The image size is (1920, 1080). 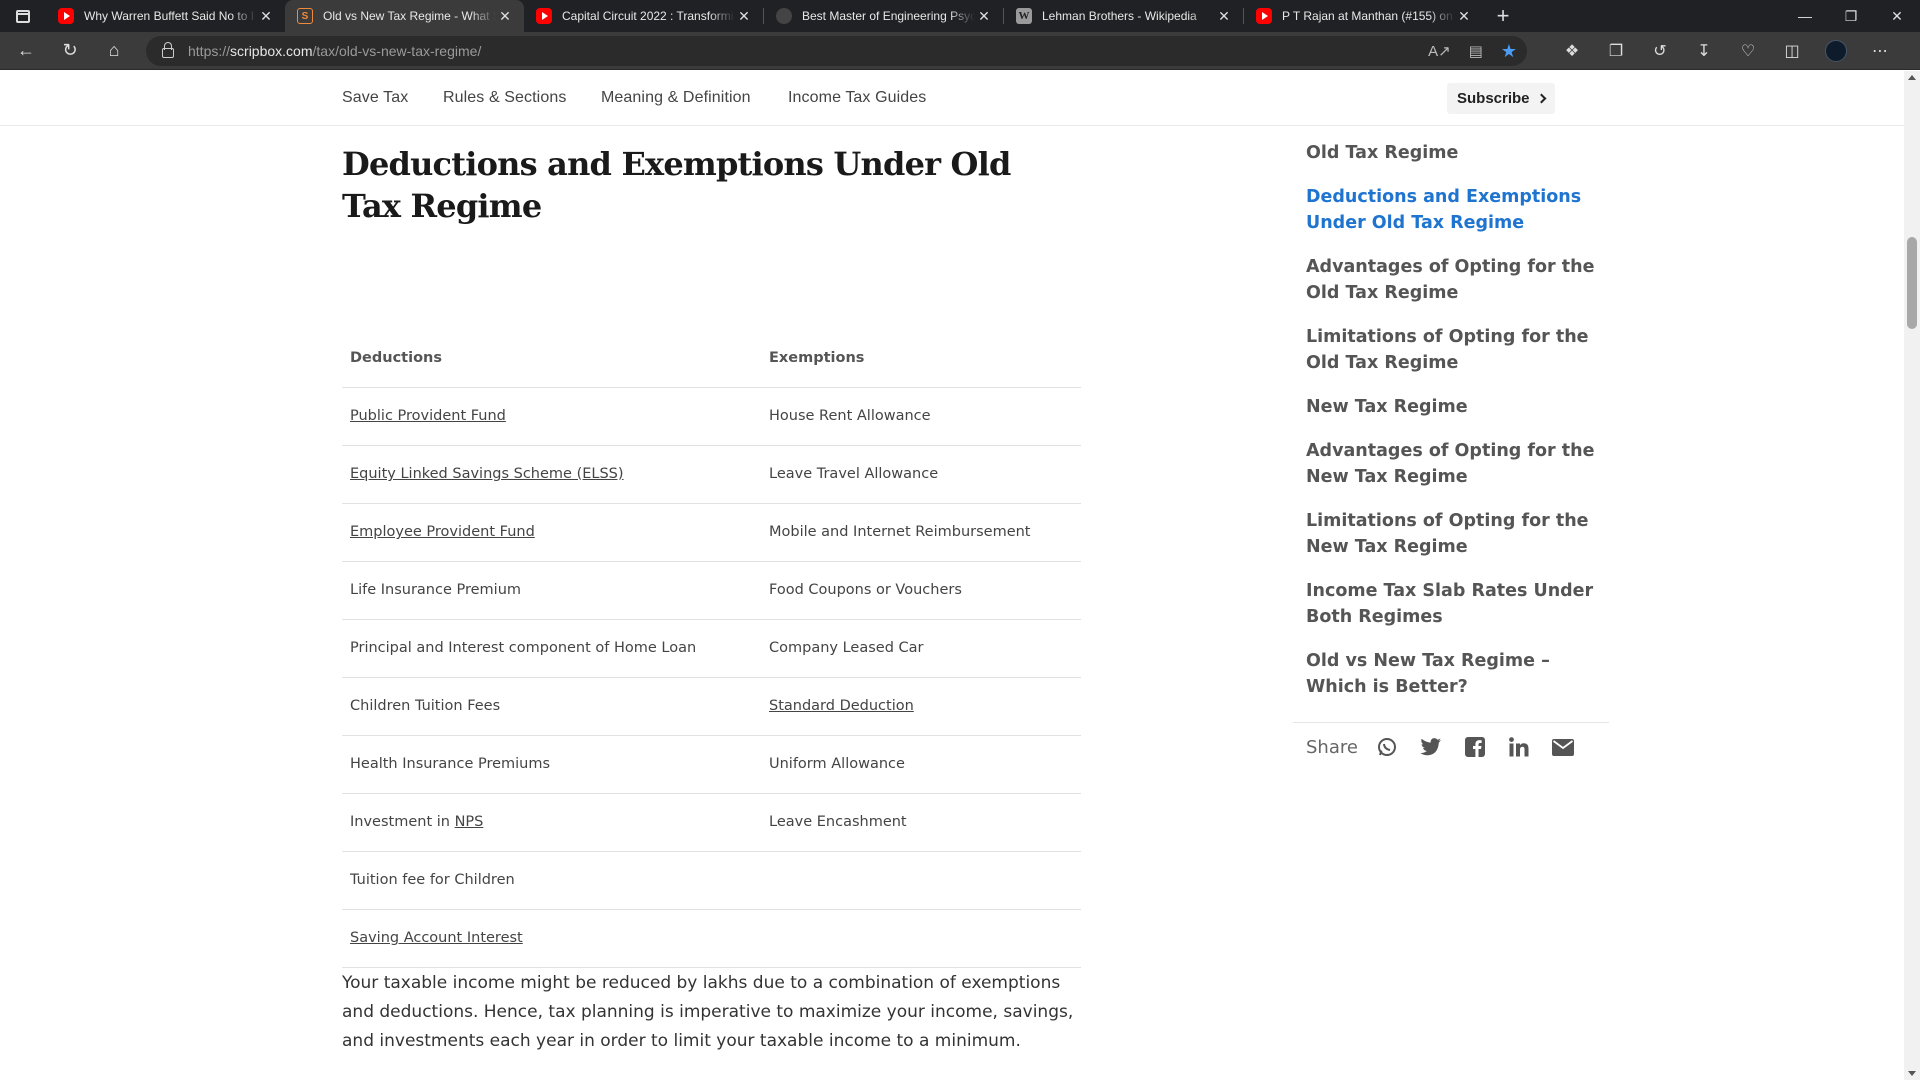 What do you see at coordinates (921, 706) in the screenshot?
I see `exemption-cell: Standard Deduction` at bounding box center [921, 706].